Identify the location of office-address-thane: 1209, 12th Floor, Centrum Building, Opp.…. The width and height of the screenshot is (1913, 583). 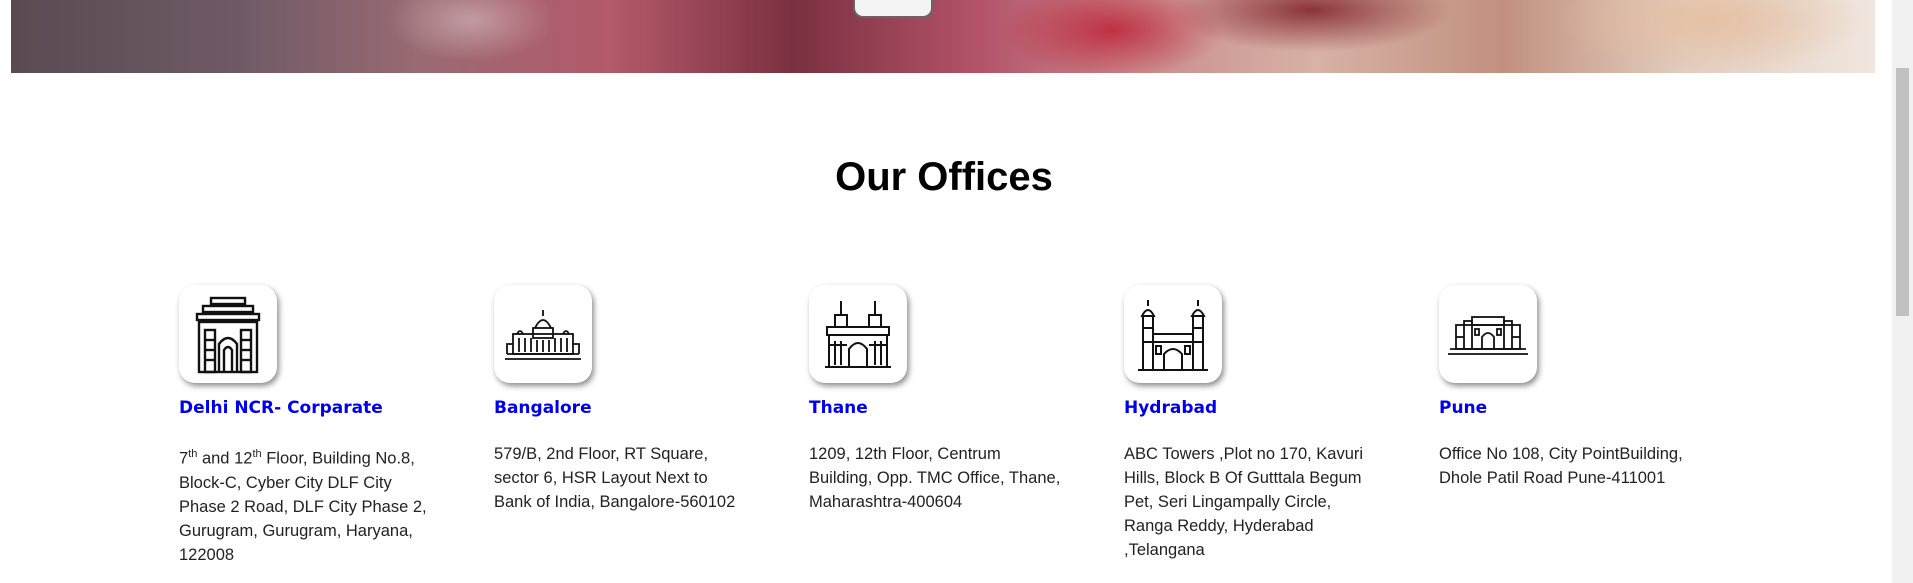
(935, 478).